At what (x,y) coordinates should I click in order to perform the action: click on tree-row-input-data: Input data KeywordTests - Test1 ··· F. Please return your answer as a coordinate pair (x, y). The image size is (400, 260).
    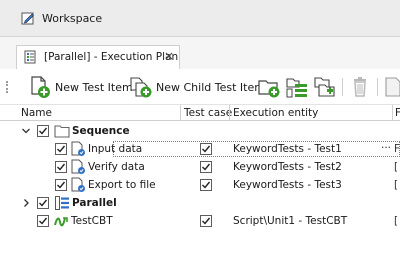
    Looking at the image, I should click on (200, 149).